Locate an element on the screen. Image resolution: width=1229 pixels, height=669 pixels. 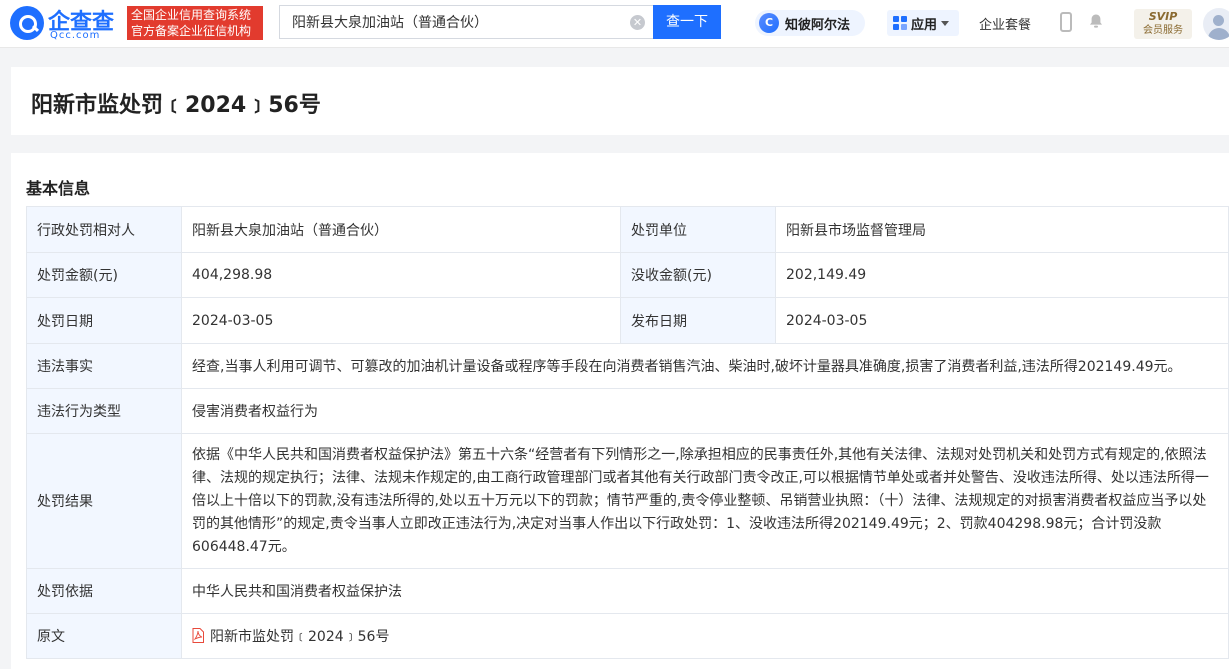
title-card: 阳新市监处罚﹝2024﹞56号 is located at coordinates (620, 101).